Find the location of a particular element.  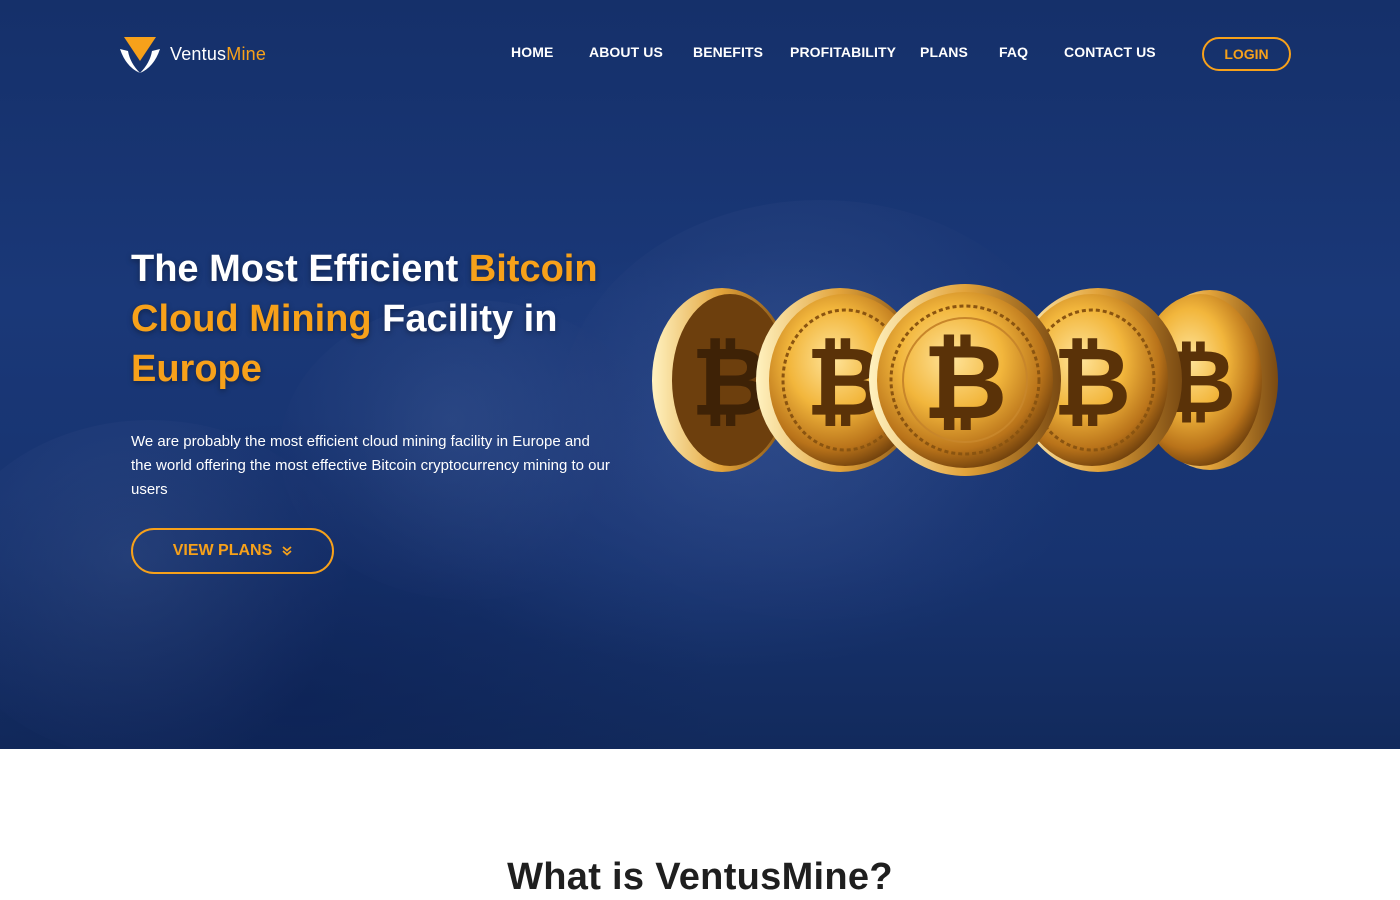

brand-name: VentusMine is located at coordinates (218, 53).